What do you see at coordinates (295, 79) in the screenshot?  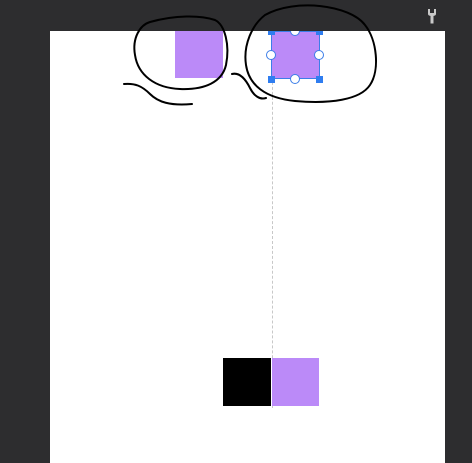 I see `resize-handle-bottom` at bounding box center [295, 79].